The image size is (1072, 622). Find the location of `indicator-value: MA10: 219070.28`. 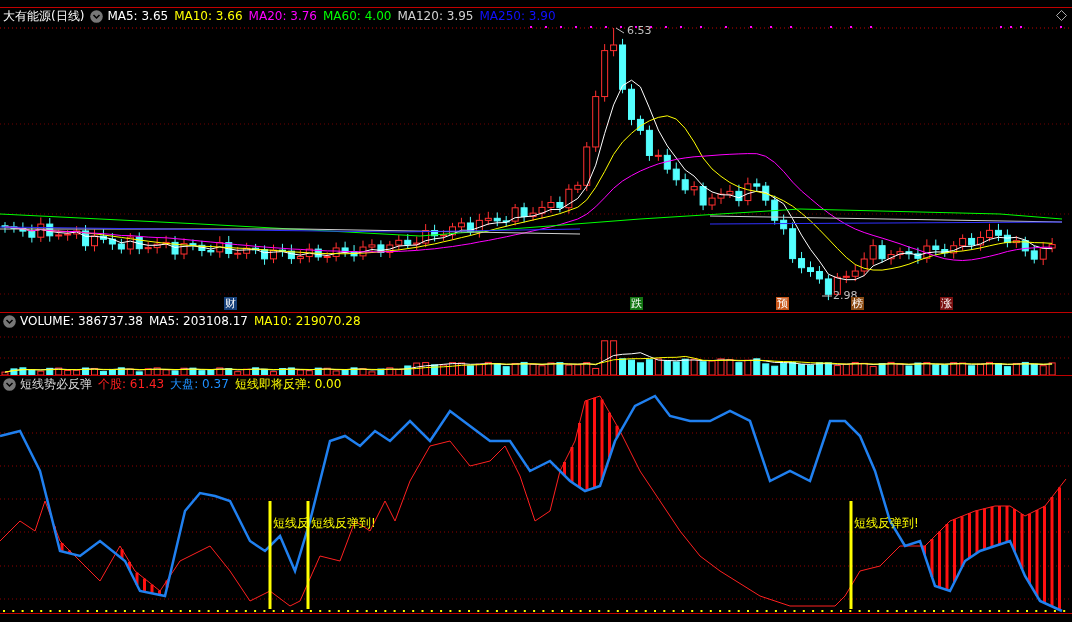

indicator-value: MA10: 219070.28 is located at coordinates (307, 321).